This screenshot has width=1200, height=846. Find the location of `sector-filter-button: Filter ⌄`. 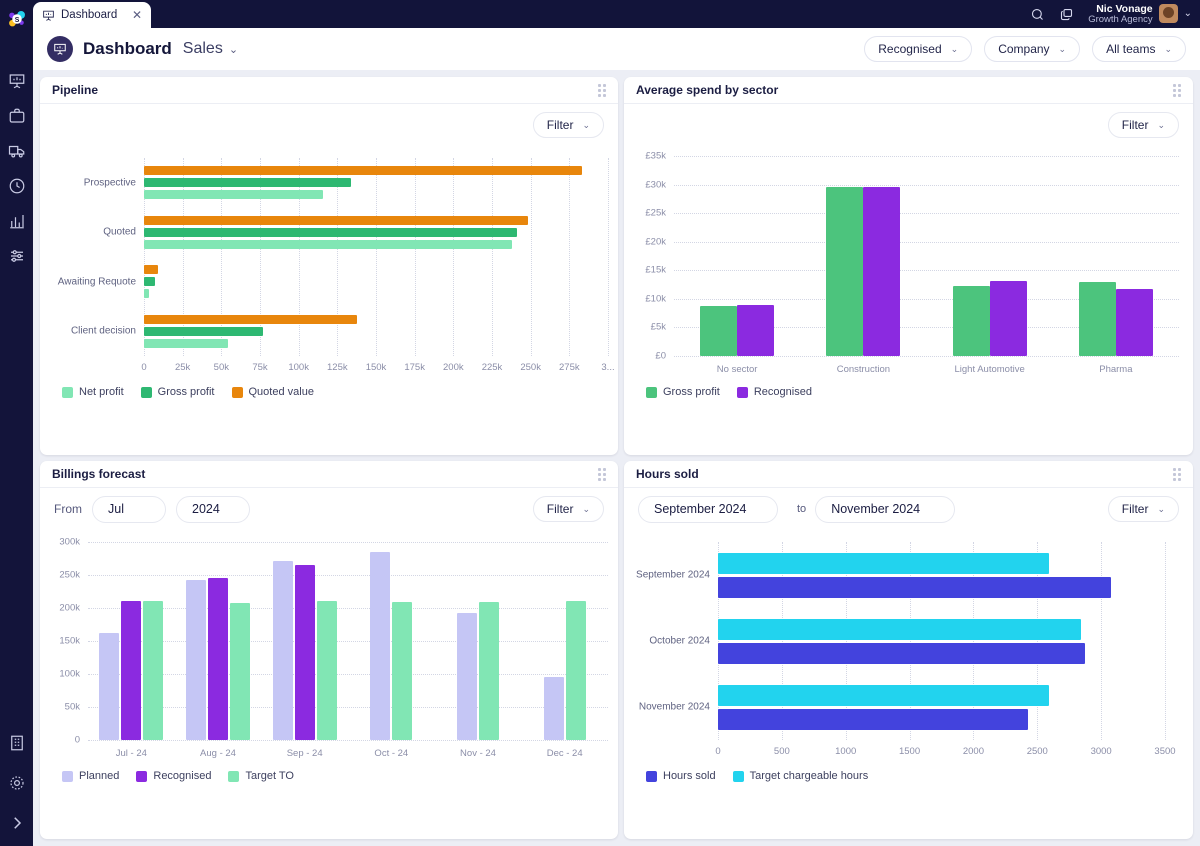

sector-filter-button: Filter ⌄ is located at coordinates (1143, 125).